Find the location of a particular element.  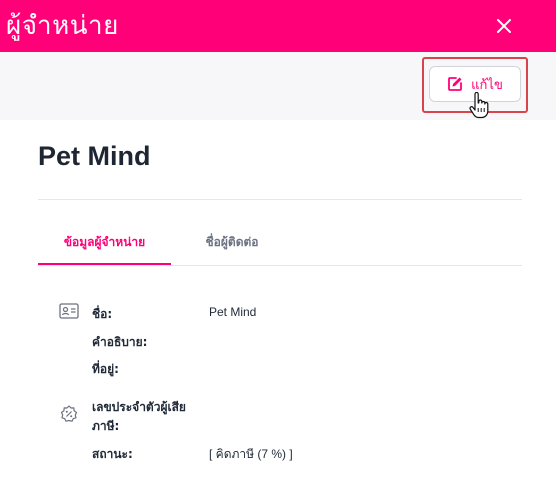

tab-bar: ข้อมูลผู้จำหน่าย ชื่อผู้ติดต่อ is located at coordinates (280, 244).